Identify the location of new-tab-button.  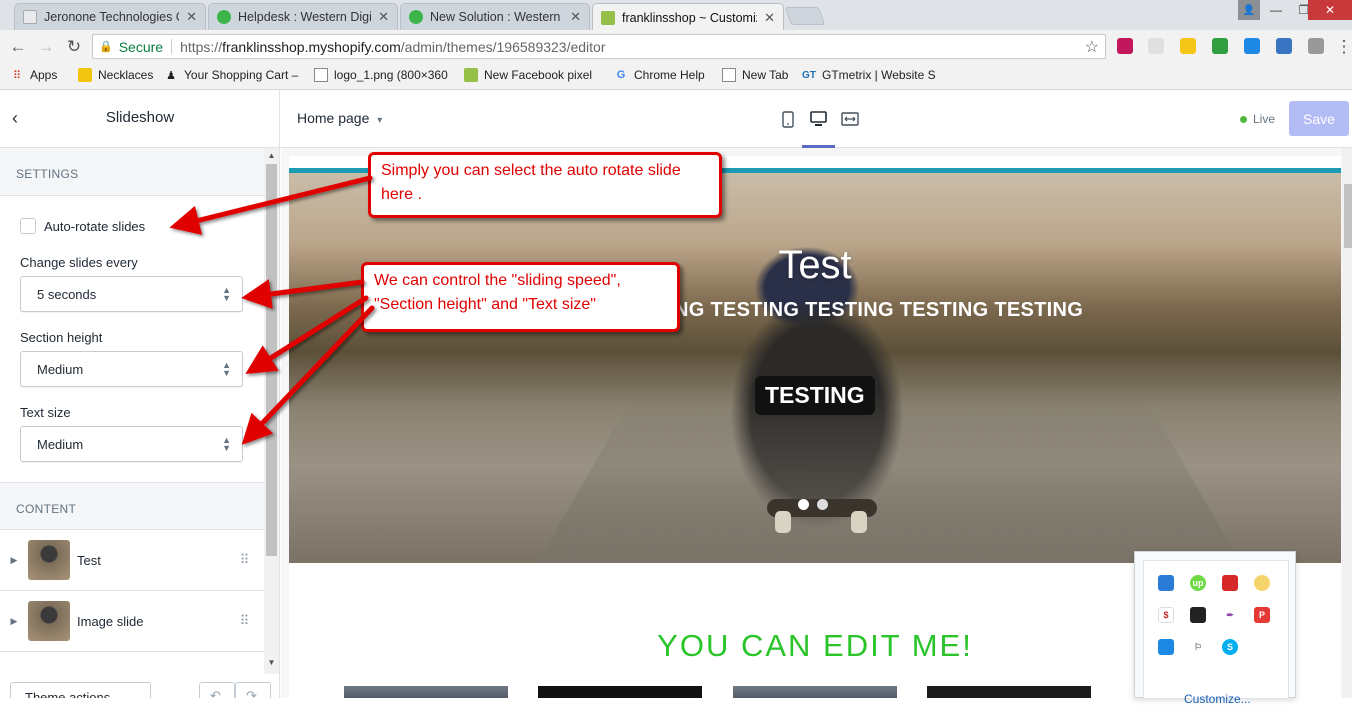
(805, 16).